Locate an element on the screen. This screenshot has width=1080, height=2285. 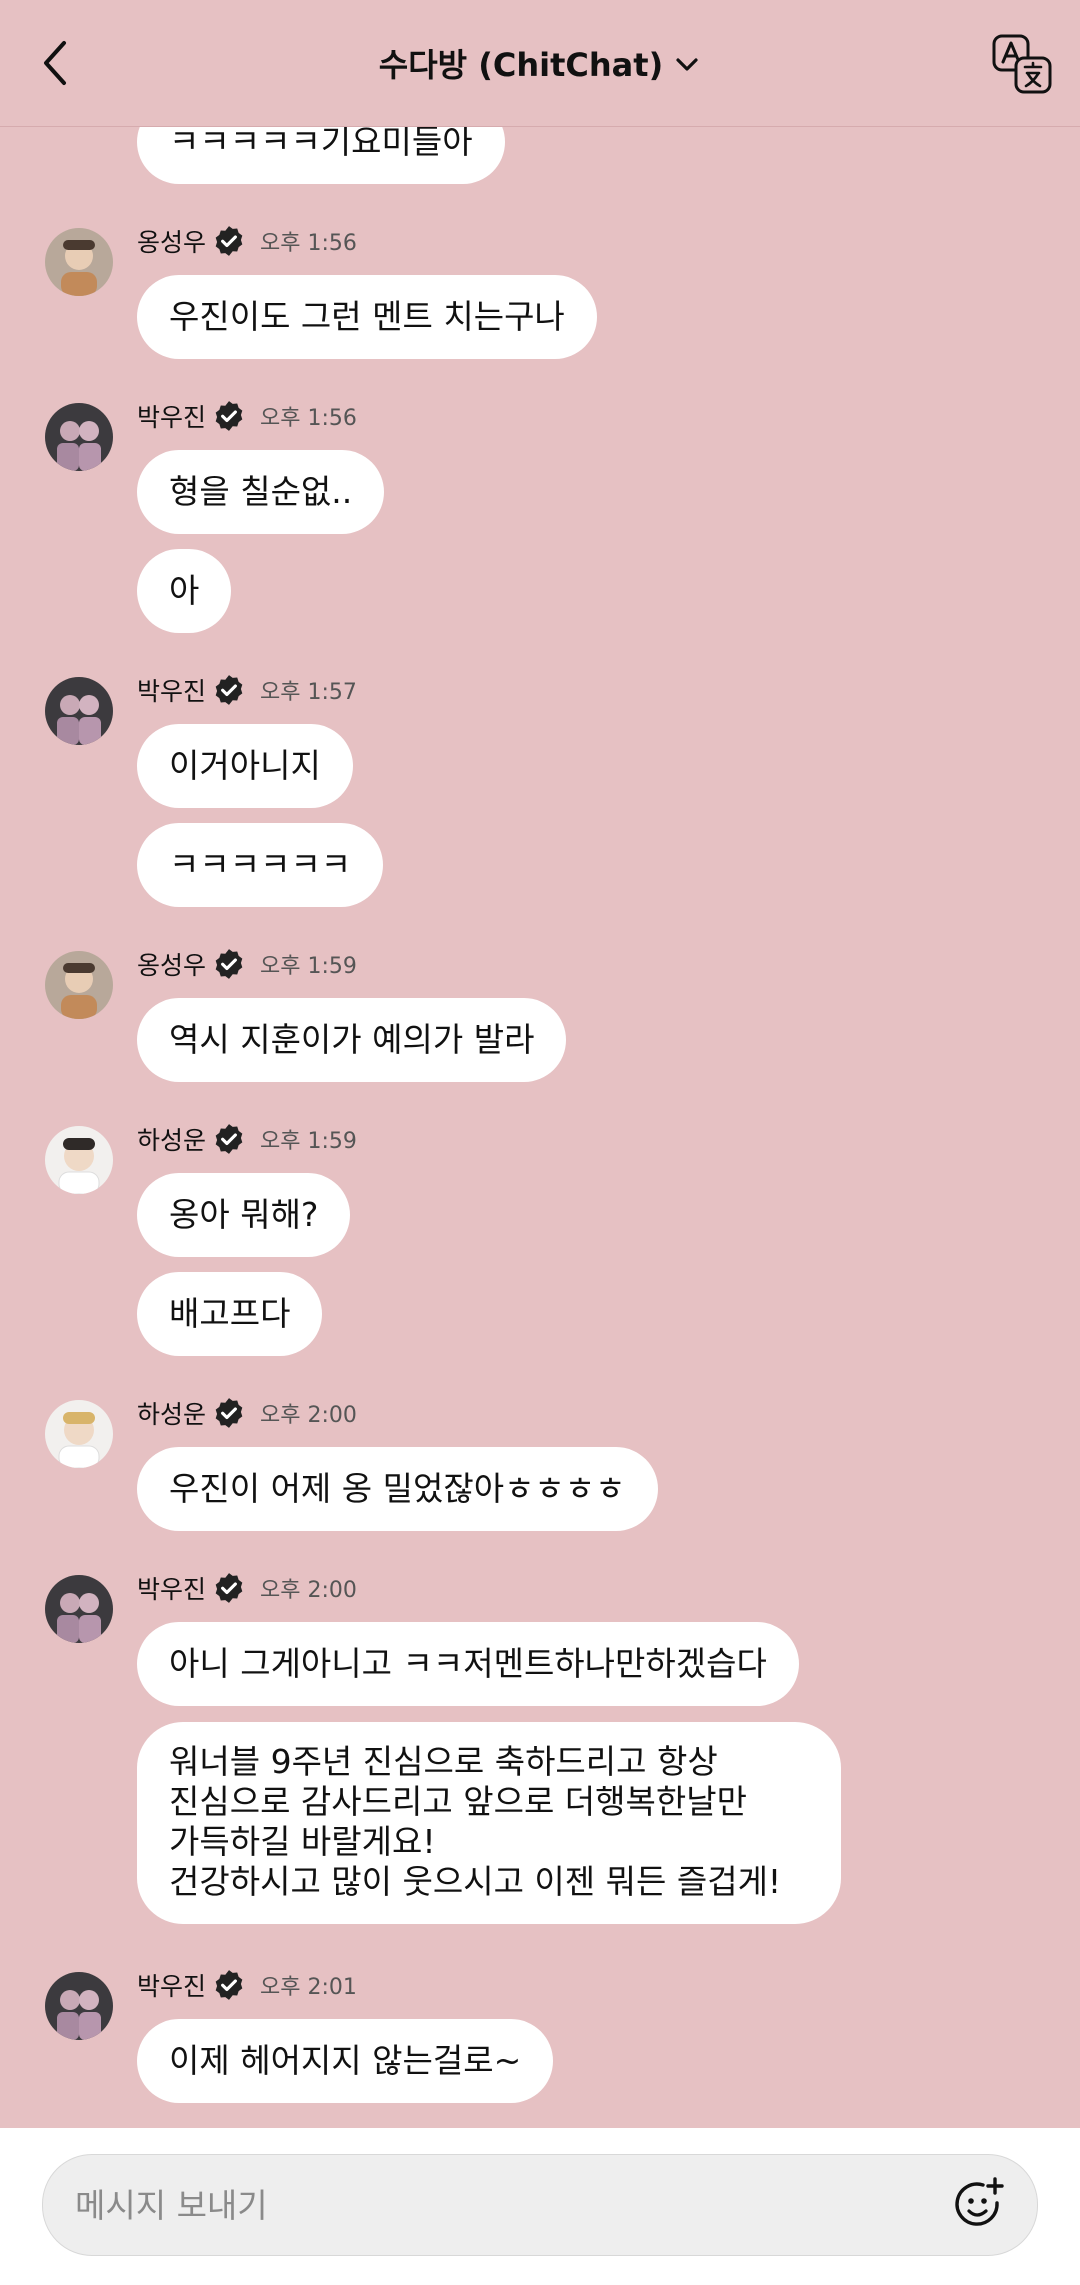
chat-title: 수다방 (ChitChat) is located at coordinates (521, 65).